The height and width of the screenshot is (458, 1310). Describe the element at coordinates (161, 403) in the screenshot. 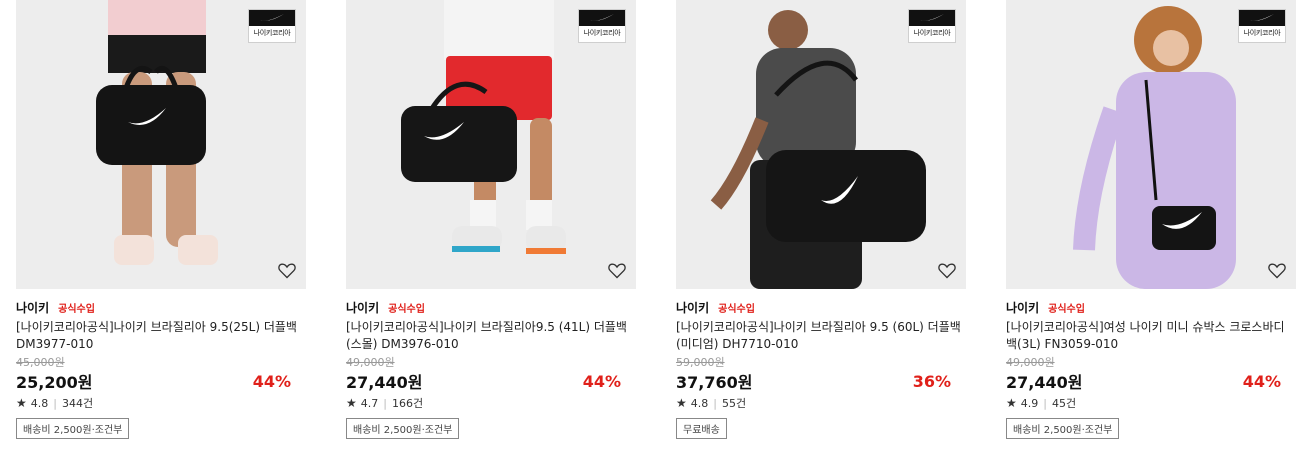

I see `rating-row: ★ 4.8 | 344건` at that location.